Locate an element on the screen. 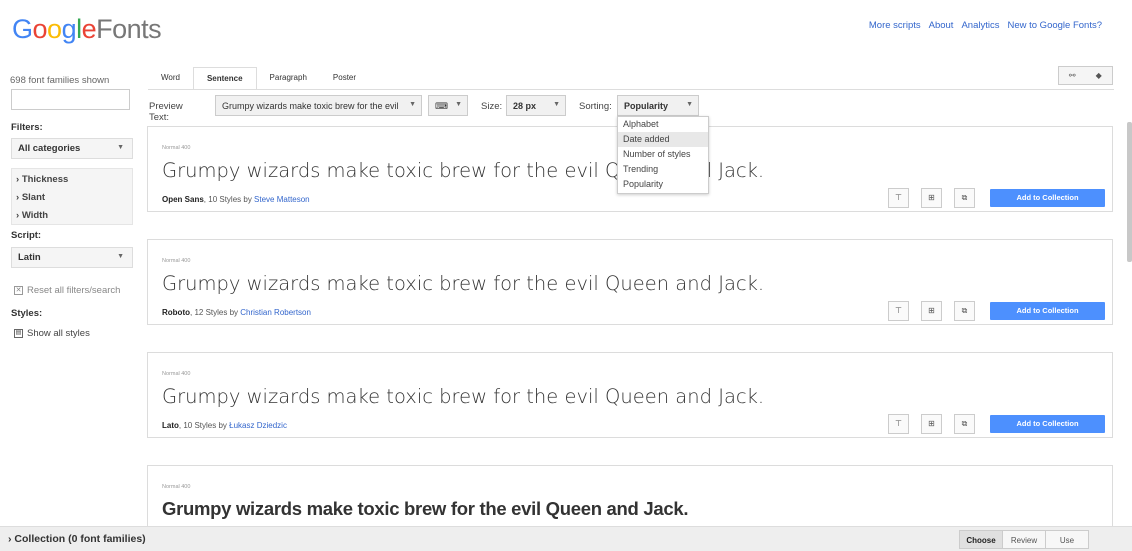 Image resolution: width=1132 pixels, height=551 pixels. font-meta: Roboto, 12 Styles by Christian Robertson is located at coordinates (236, 312).